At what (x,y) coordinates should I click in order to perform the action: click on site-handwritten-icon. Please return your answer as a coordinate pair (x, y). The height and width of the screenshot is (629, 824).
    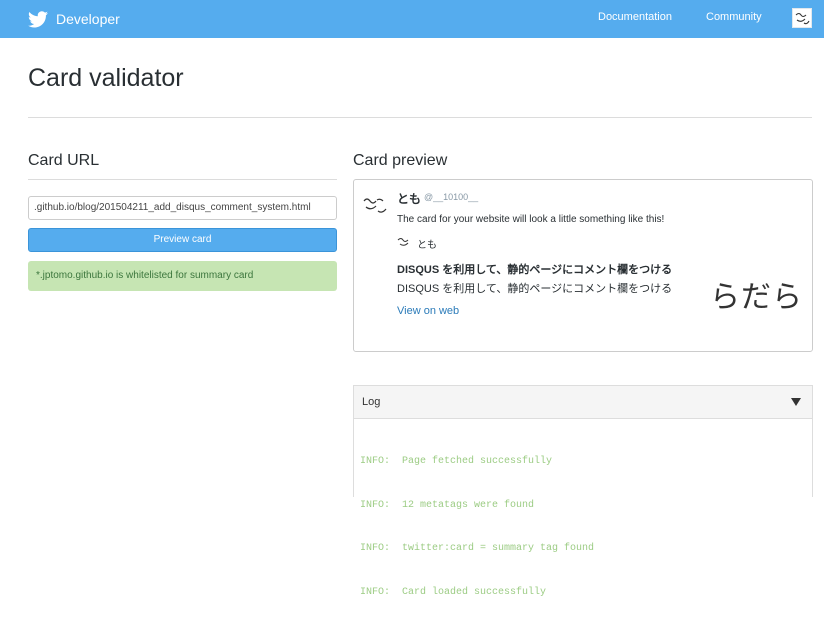
    Looking at the image, I should click on (403, 242).